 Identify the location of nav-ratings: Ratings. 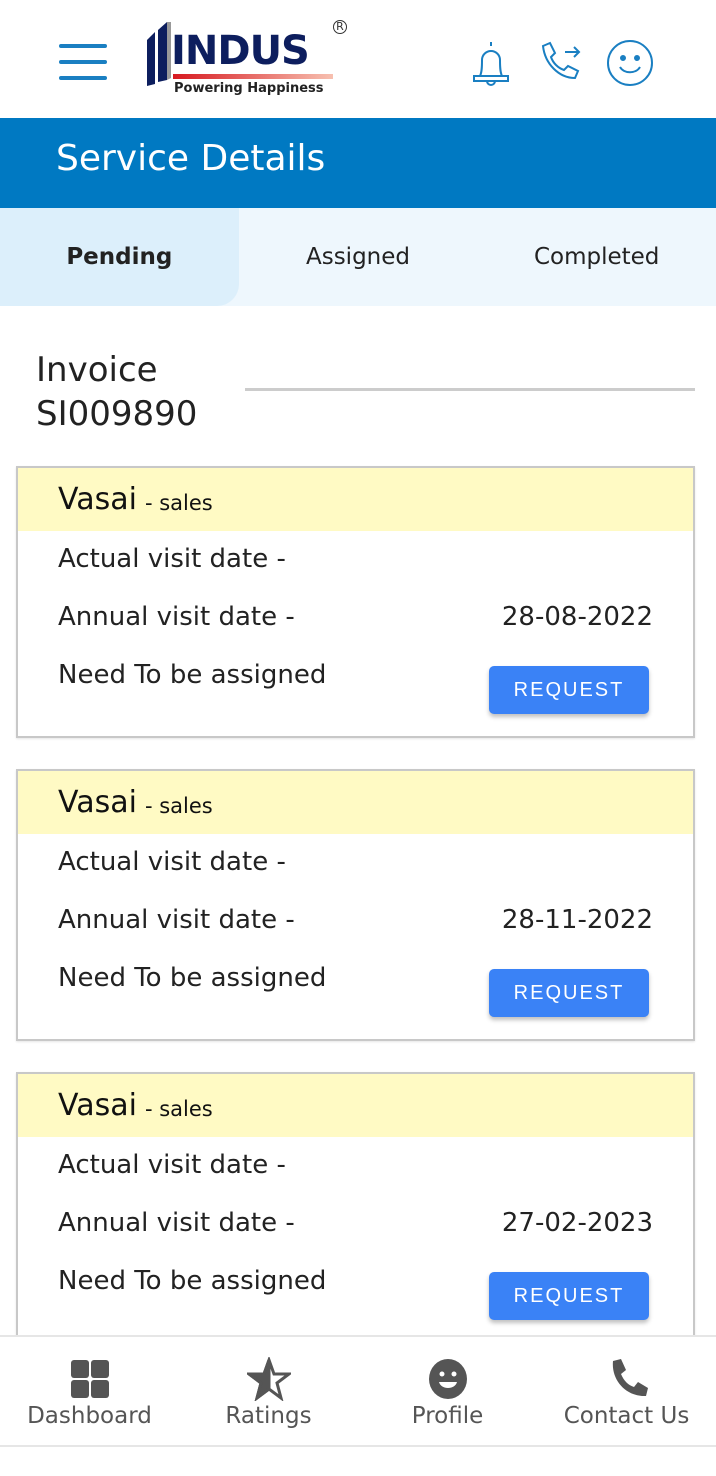
(268, 1391).